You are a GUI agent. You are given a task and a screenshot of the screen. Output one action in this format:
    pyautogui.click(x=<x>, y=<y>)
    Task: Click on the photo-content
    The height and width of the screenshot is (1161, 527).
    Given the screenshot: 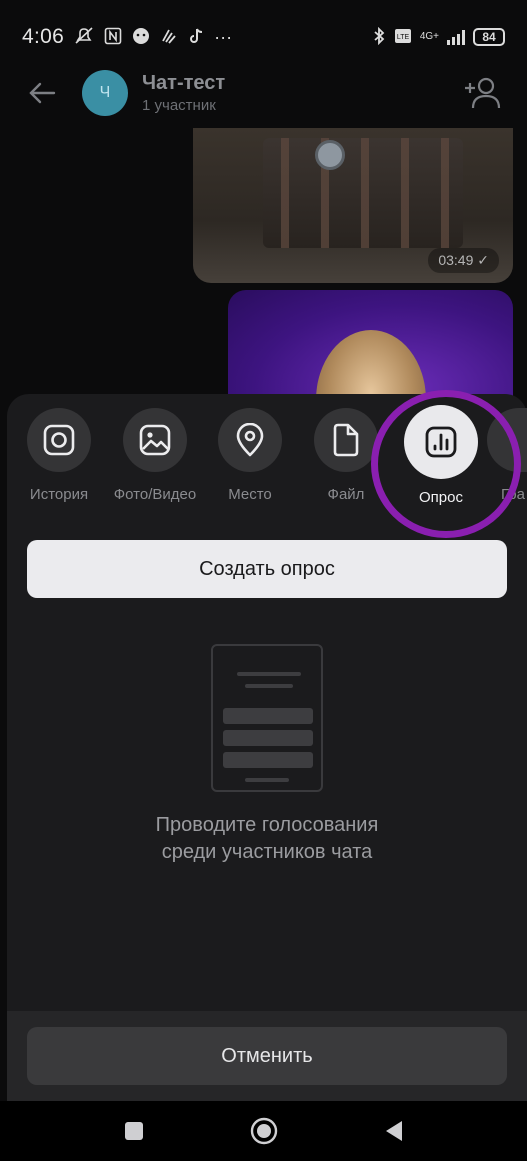 What is the action you would take?
    pyautogui.click(x=363, y=193)
    